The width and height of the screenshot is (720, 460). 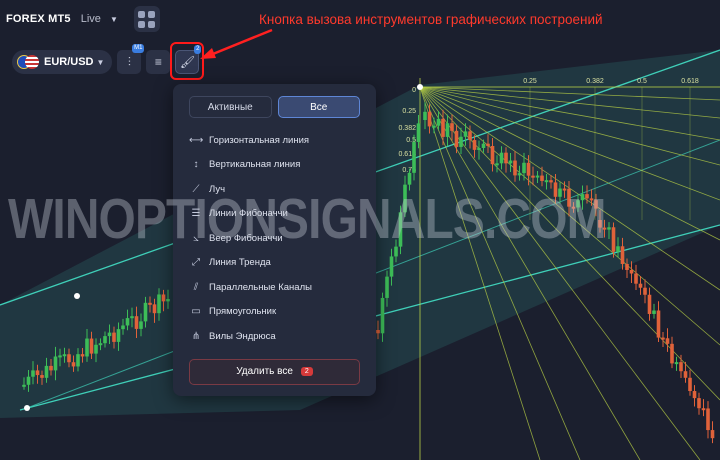 What do you see at coordinates (274, 214) in the screenshot?
I see `tool-item: ☰ Линии Фибоначчи` at bounding box center [274, 214].